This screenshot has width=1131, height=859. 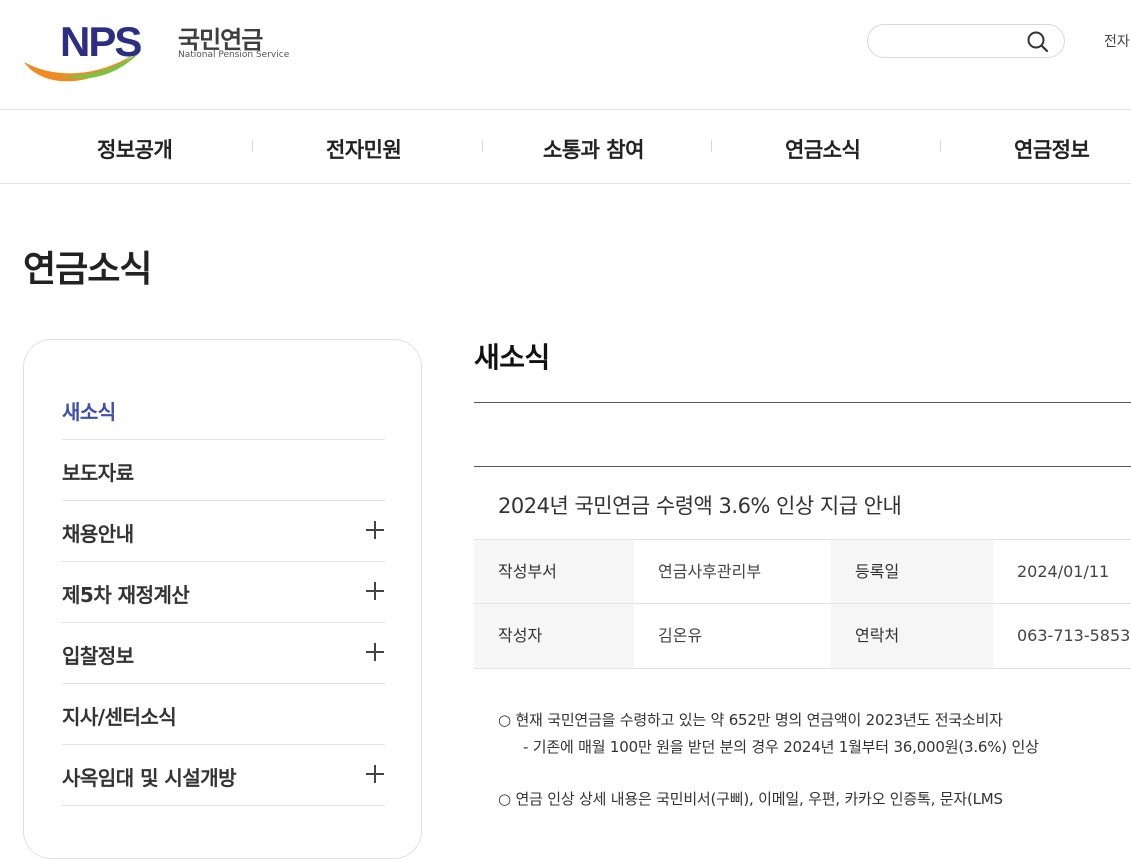 What do you see at coordinates (223, 409) in the screenshot?
I see `side-menu-item-news: 새소식` at bounding box center [223, 409].